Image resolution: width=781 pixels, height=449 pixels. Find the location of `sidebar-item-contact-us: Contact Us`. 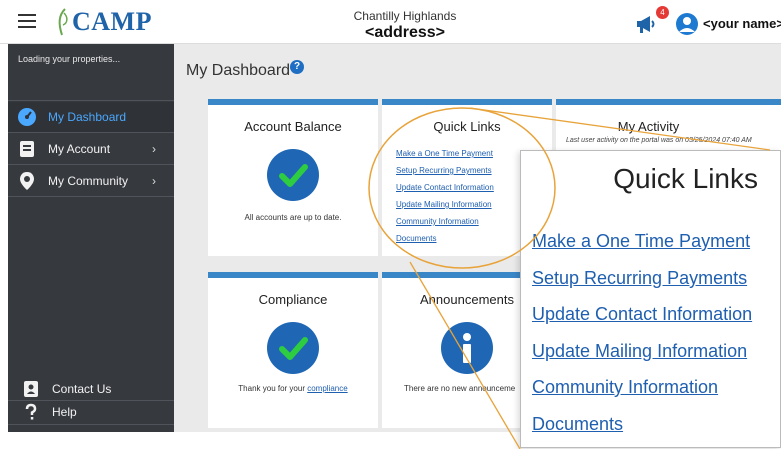

sidebar-item-contact-us: Contact Us is located at coordinates (91, 389).